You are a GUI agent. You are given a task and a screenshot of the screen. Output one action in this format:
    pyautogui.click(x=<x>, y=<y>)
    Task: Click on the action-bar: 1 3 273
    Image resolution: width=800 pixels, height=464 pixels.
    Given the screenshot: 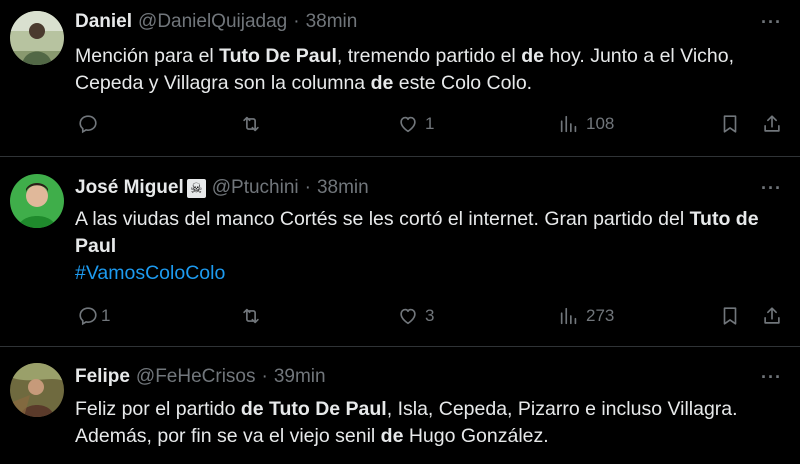 What is the action you would take?
    pyautogui.click(x=400, y=318)
    